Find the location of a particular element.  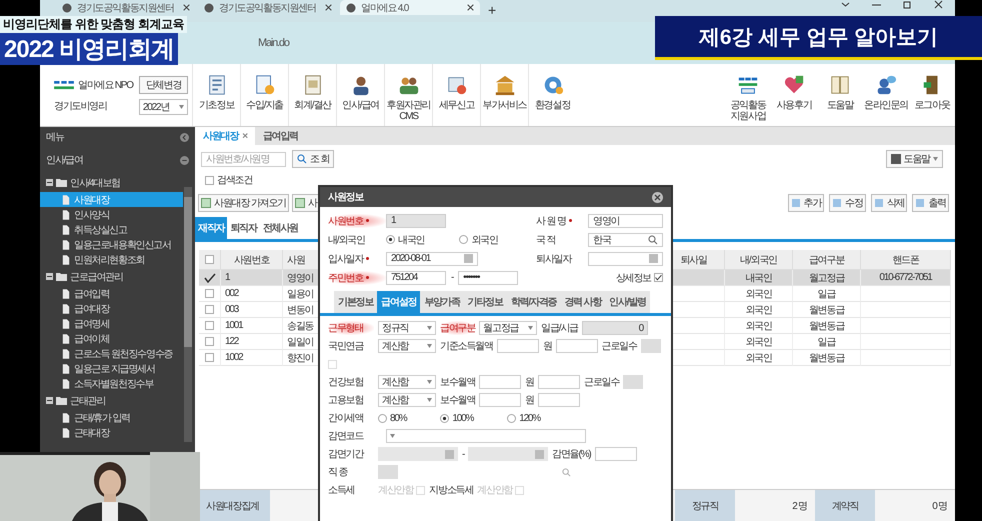

dropdown: 월고정급 is located at coordinates (508, 328).